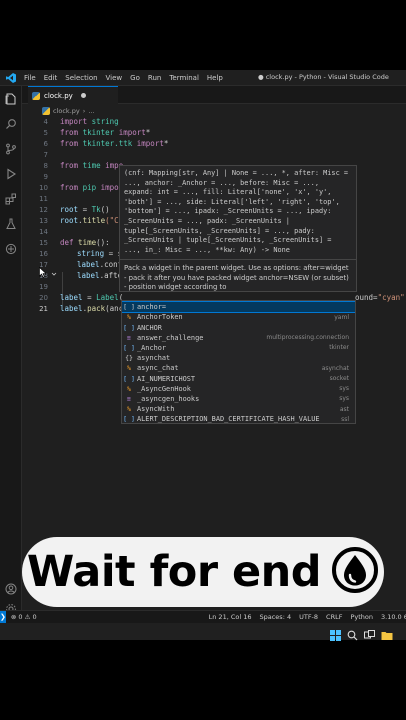  I want to click on suggestion-item: {} asynchat, so click(238, 358).